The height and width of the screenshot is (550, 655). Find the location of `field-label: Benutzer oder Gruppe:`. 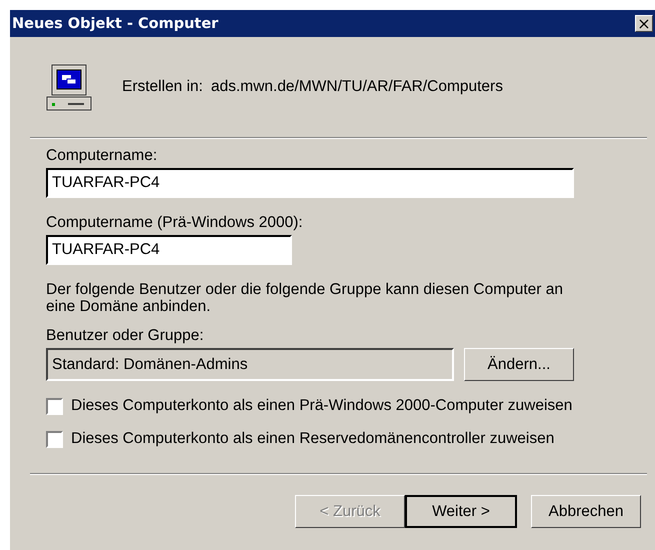

field-label: Benutzer oder Gruppe: is located at coordinates (125, 336).